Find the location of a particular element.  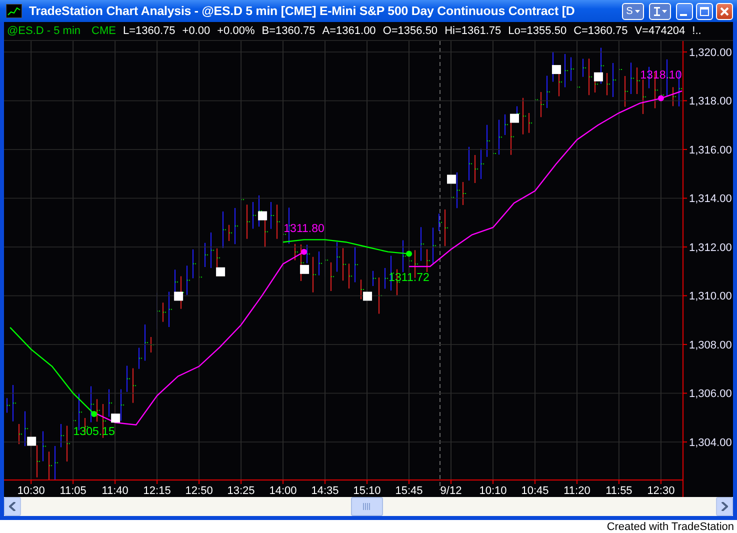

exchange-label: CME is located at coordinates (104, 31).